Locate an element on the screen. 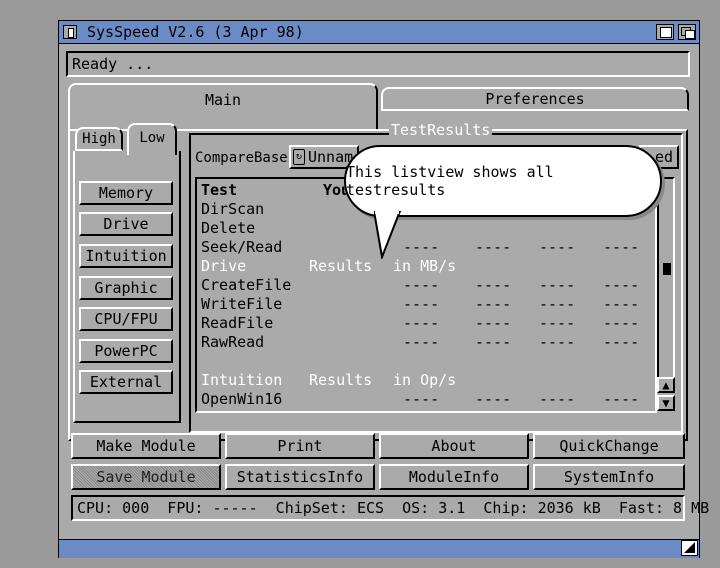  row-unit: in MB/s is located at coordinates (425, 266).